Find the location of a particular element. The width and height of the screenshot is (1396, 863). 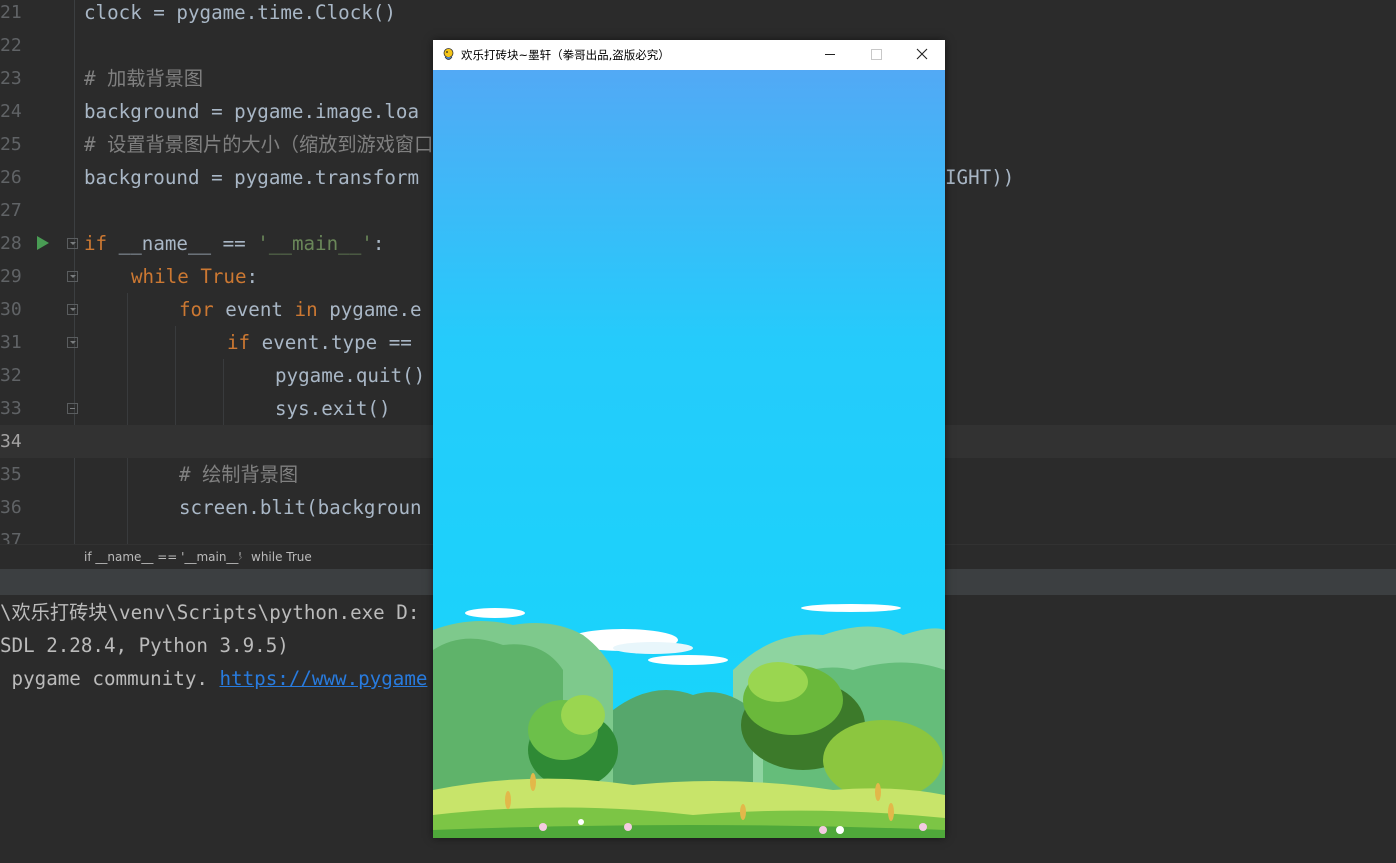

console-line: SDL 2.28.4, Python 3.9.5) is located at coordinates (144, 645).